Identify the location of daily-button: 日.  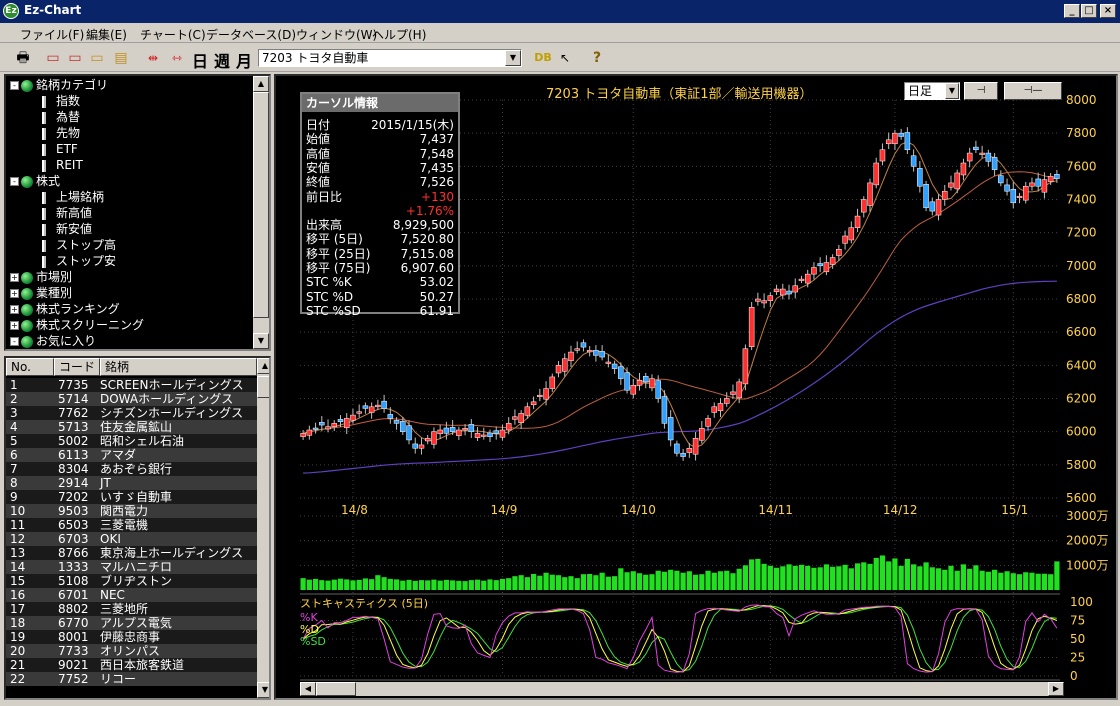
(200, 60).